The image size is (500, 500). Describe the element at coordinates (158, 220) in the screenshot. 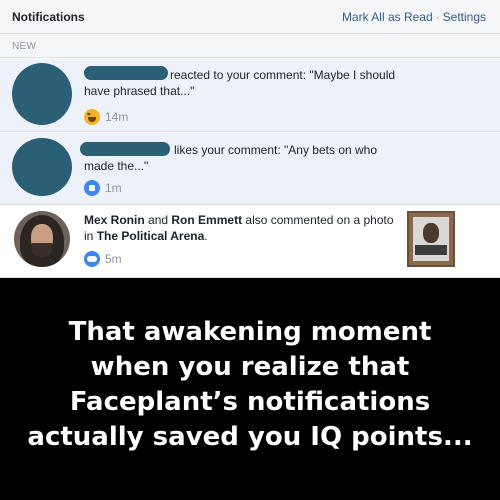

I see `connector-text: and` at that location.